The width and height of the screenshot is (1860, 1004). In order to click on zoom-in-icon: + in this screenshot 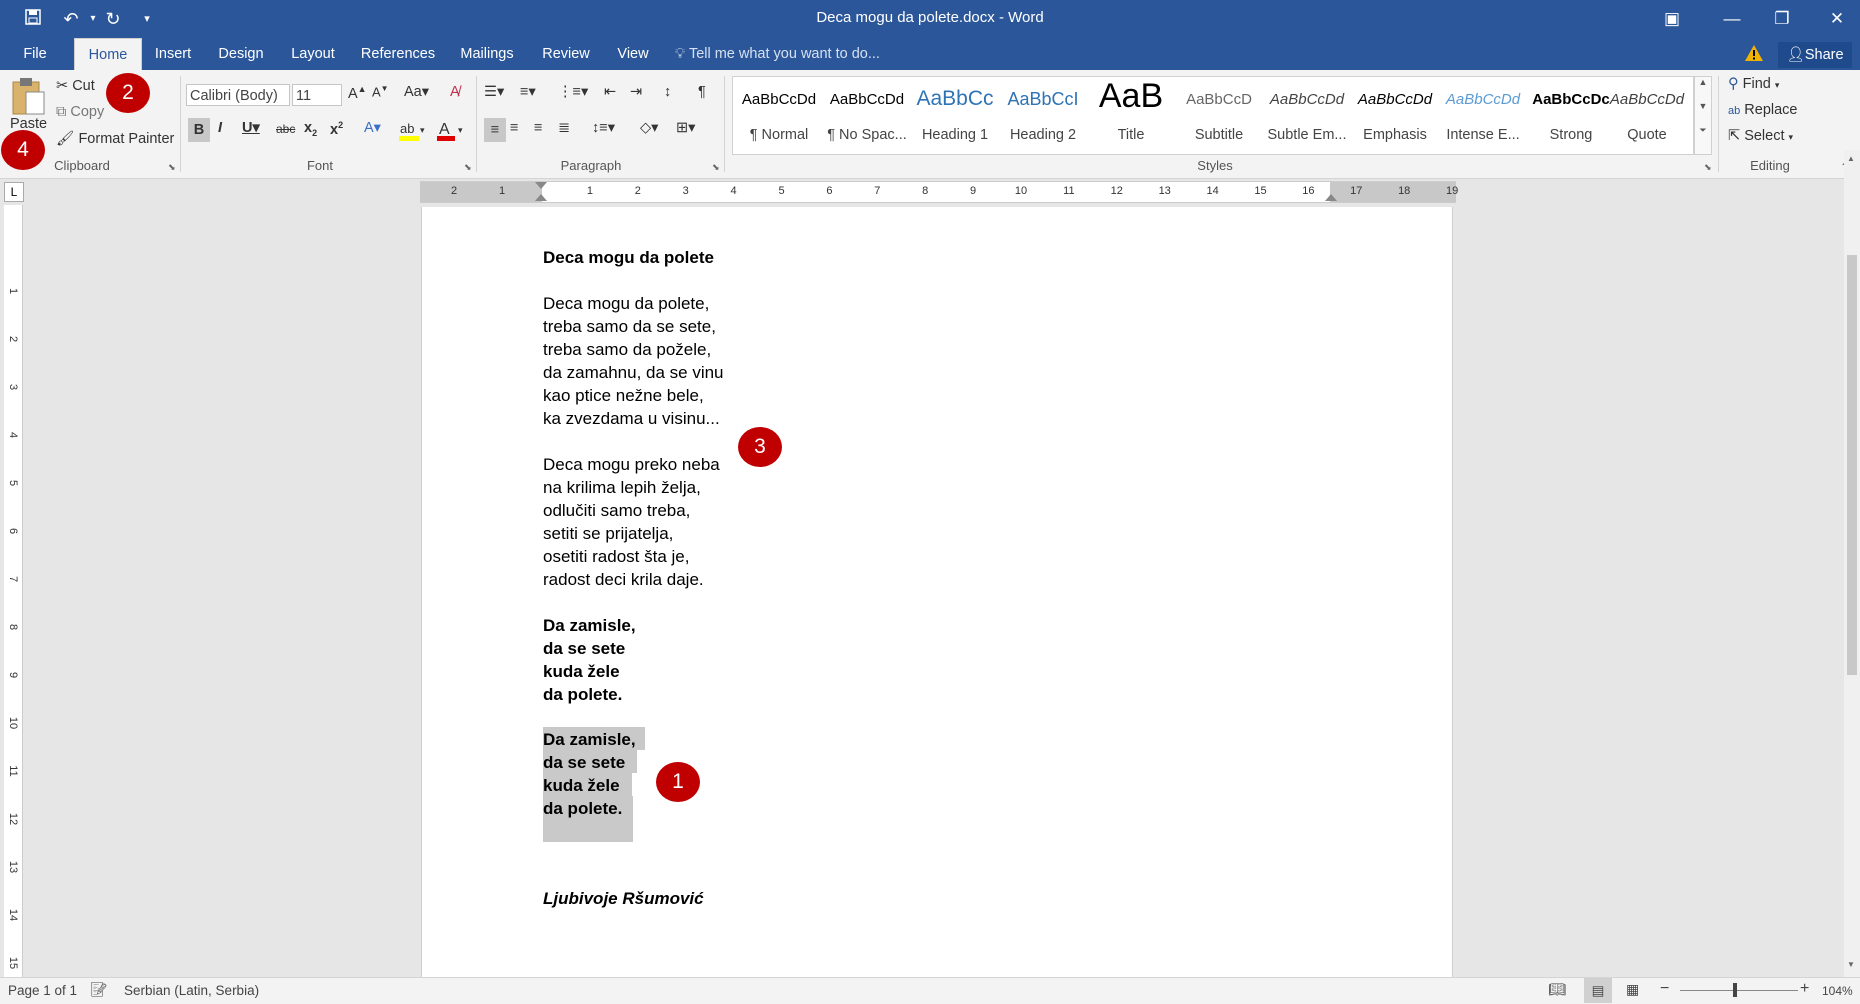, I will do `click(1804, 989)`.